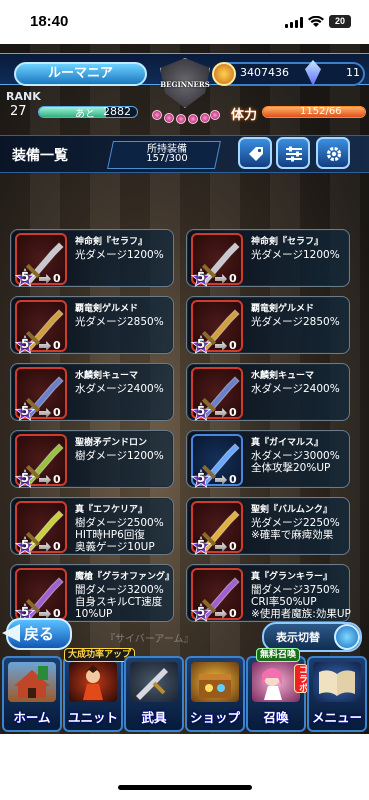 The width and height of the screenshot is (369, 800). What do you see at coordinates (167, 158) in the screenshot?
I see `owned-count: 157/300` at bounding box center [167, 158].